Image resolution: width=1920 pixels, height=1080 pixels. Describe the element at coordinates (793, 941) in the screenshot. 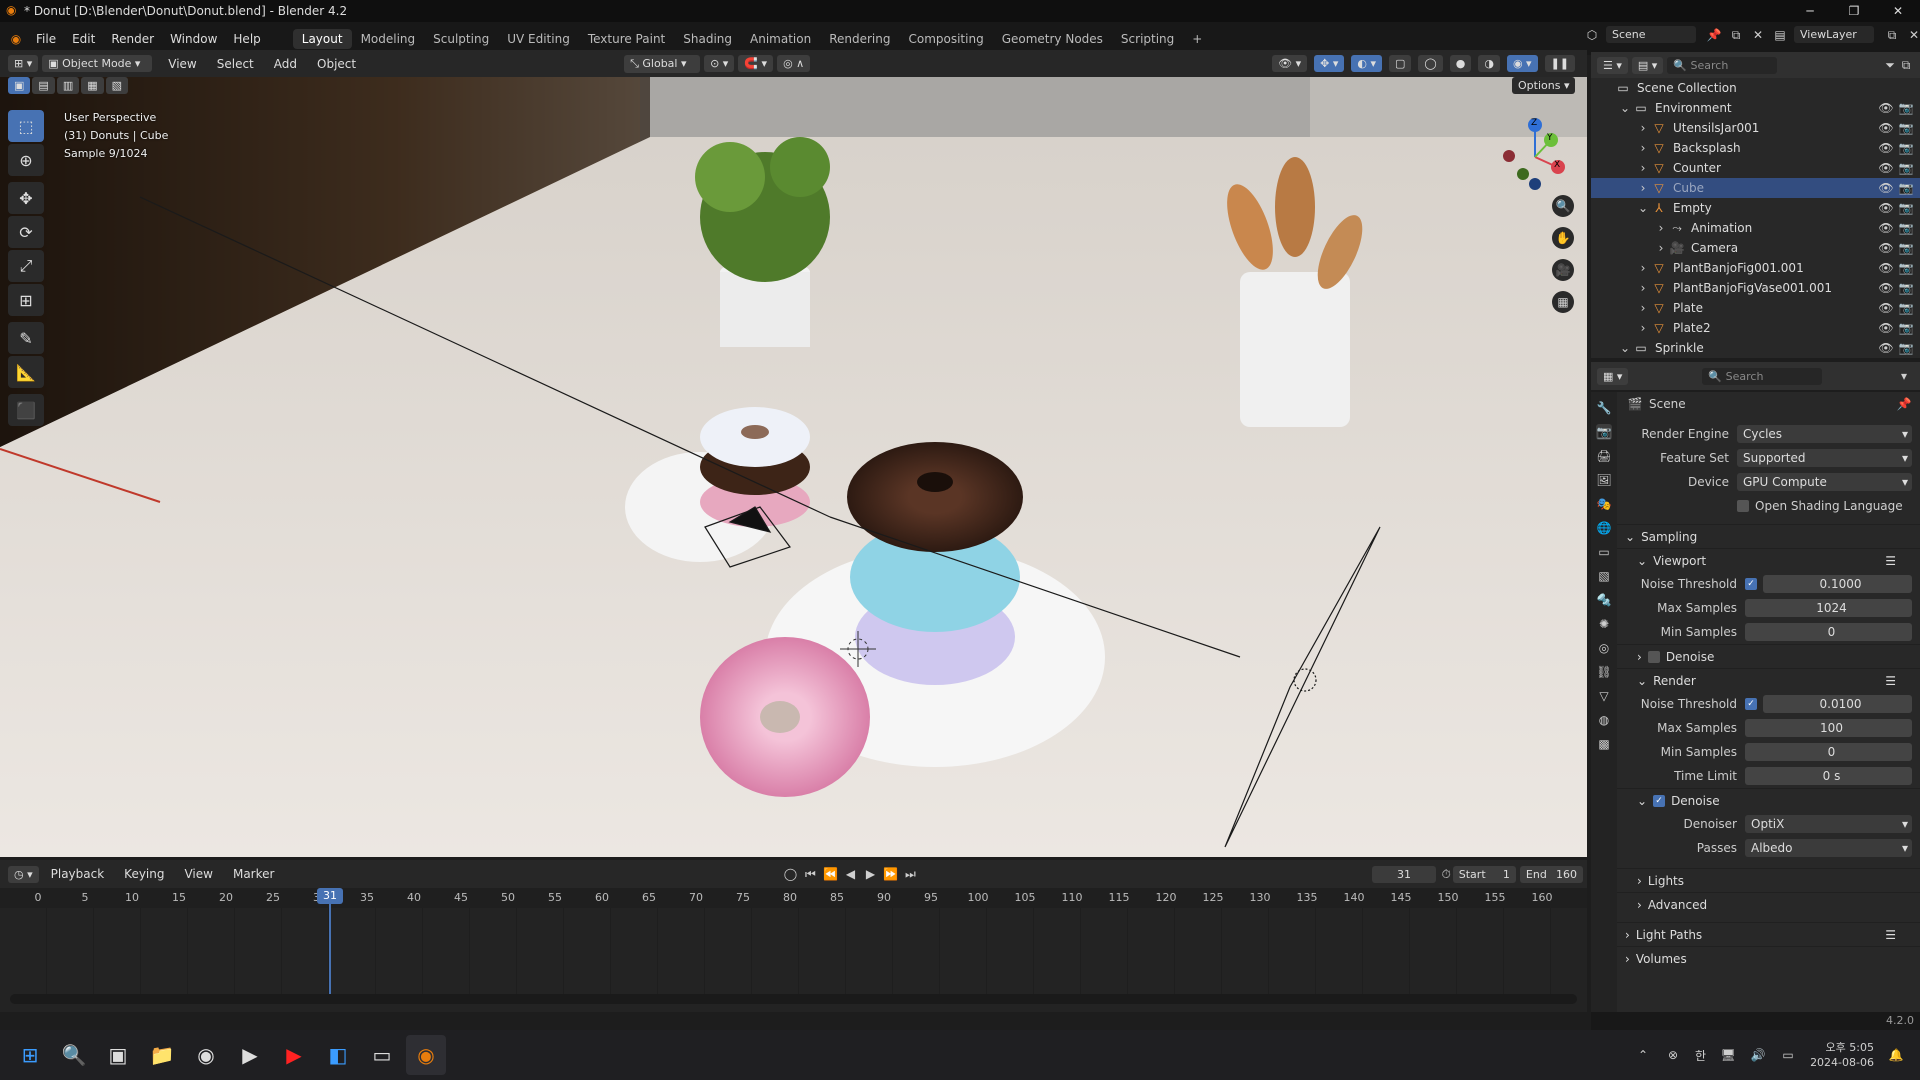

I see `keyframe-area` at that location.